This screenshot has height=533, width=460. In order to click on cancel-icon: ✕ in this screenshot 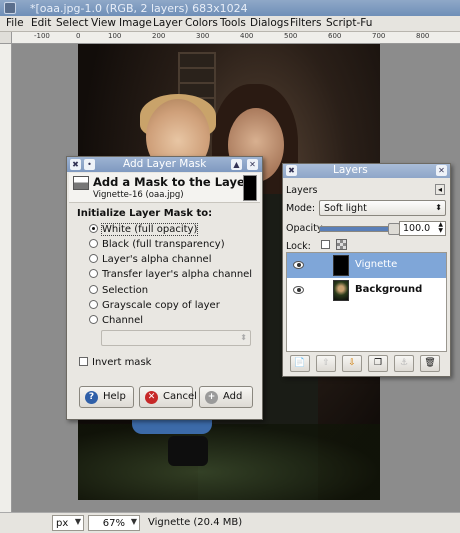, I will do `click(151, 397)`.